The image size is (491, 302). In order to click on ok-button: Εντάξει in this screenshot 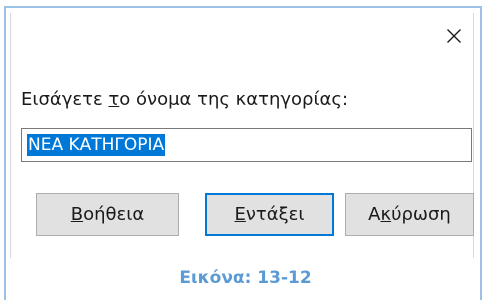, I will do `click(269, 214)`.